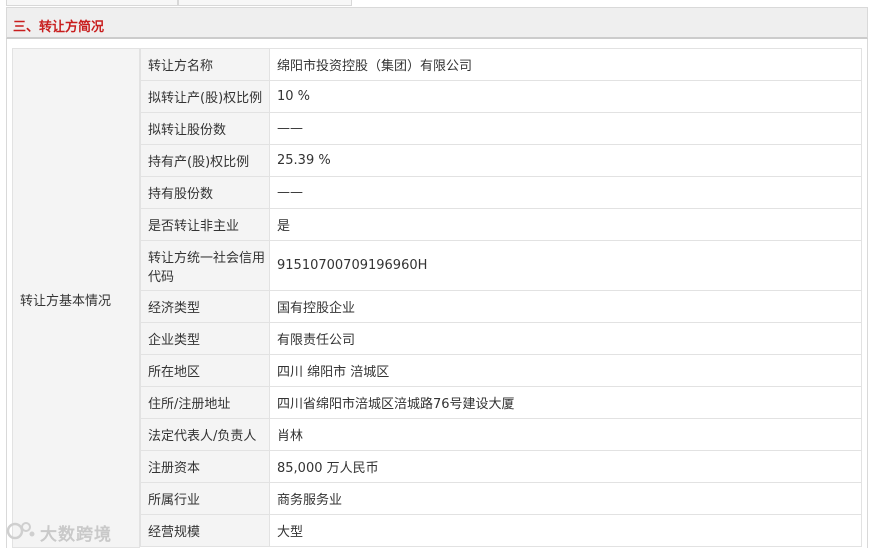 The width and height of the screenshot is (874, 548). Describe the element at coordinates (565, 434) in the screenshot. I see `row-value: 肖林` at that location.